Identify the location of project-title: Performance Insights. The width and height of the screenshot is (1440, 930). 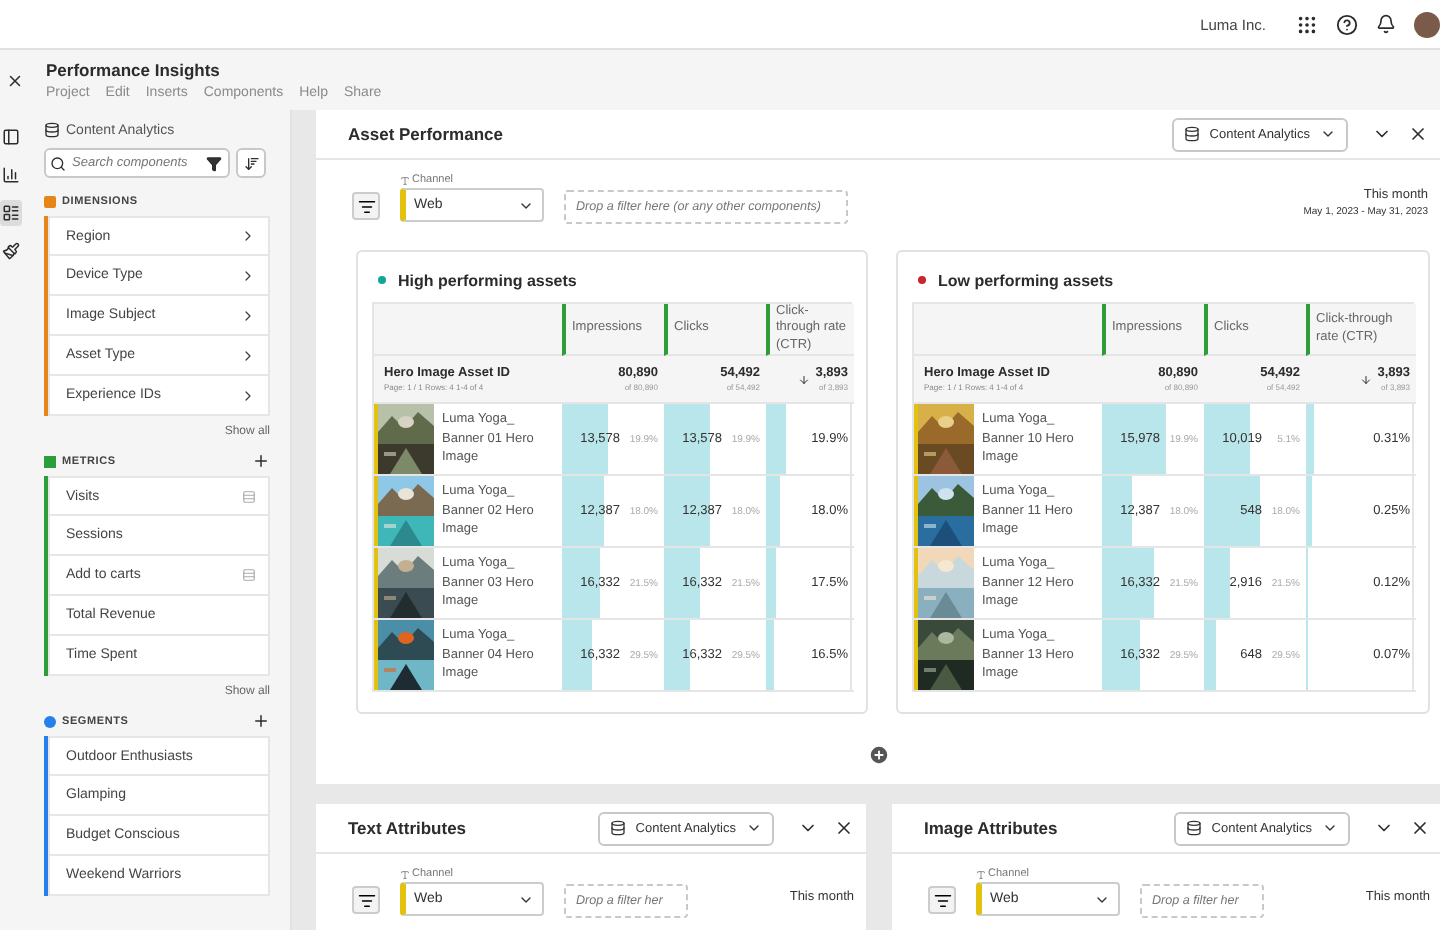
(134, 70).